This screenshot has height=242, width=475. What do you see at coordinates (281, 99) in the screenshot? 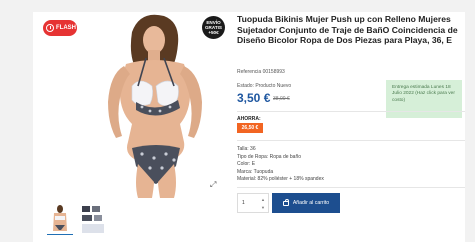
I see `old-price: 38,00 €` at bounding box center [281, 99].